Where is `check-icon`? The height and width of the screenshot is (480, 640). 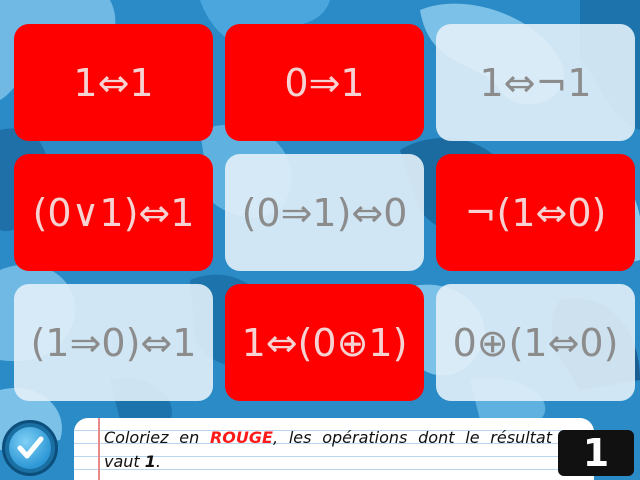
check-icon is located at coordinates (30, 447).